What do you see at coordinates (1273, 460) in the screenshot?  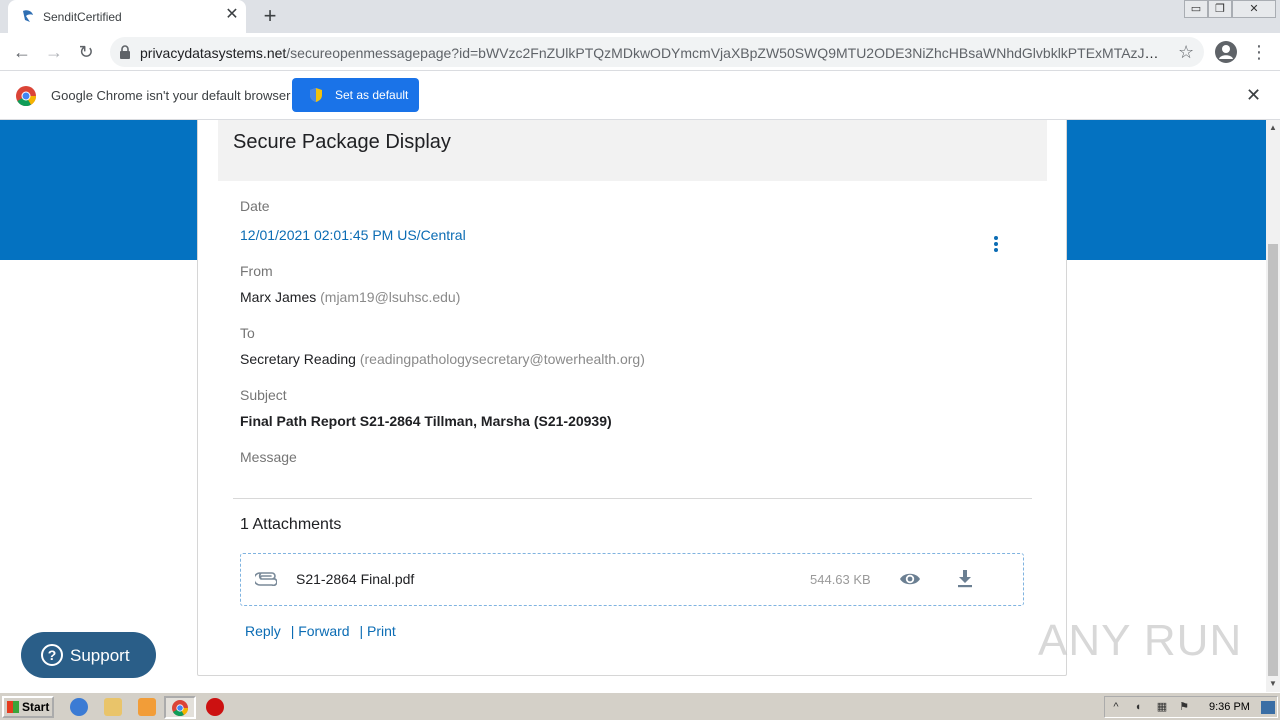 I see `scroll-thumb` at bounding box center [1273, 460].